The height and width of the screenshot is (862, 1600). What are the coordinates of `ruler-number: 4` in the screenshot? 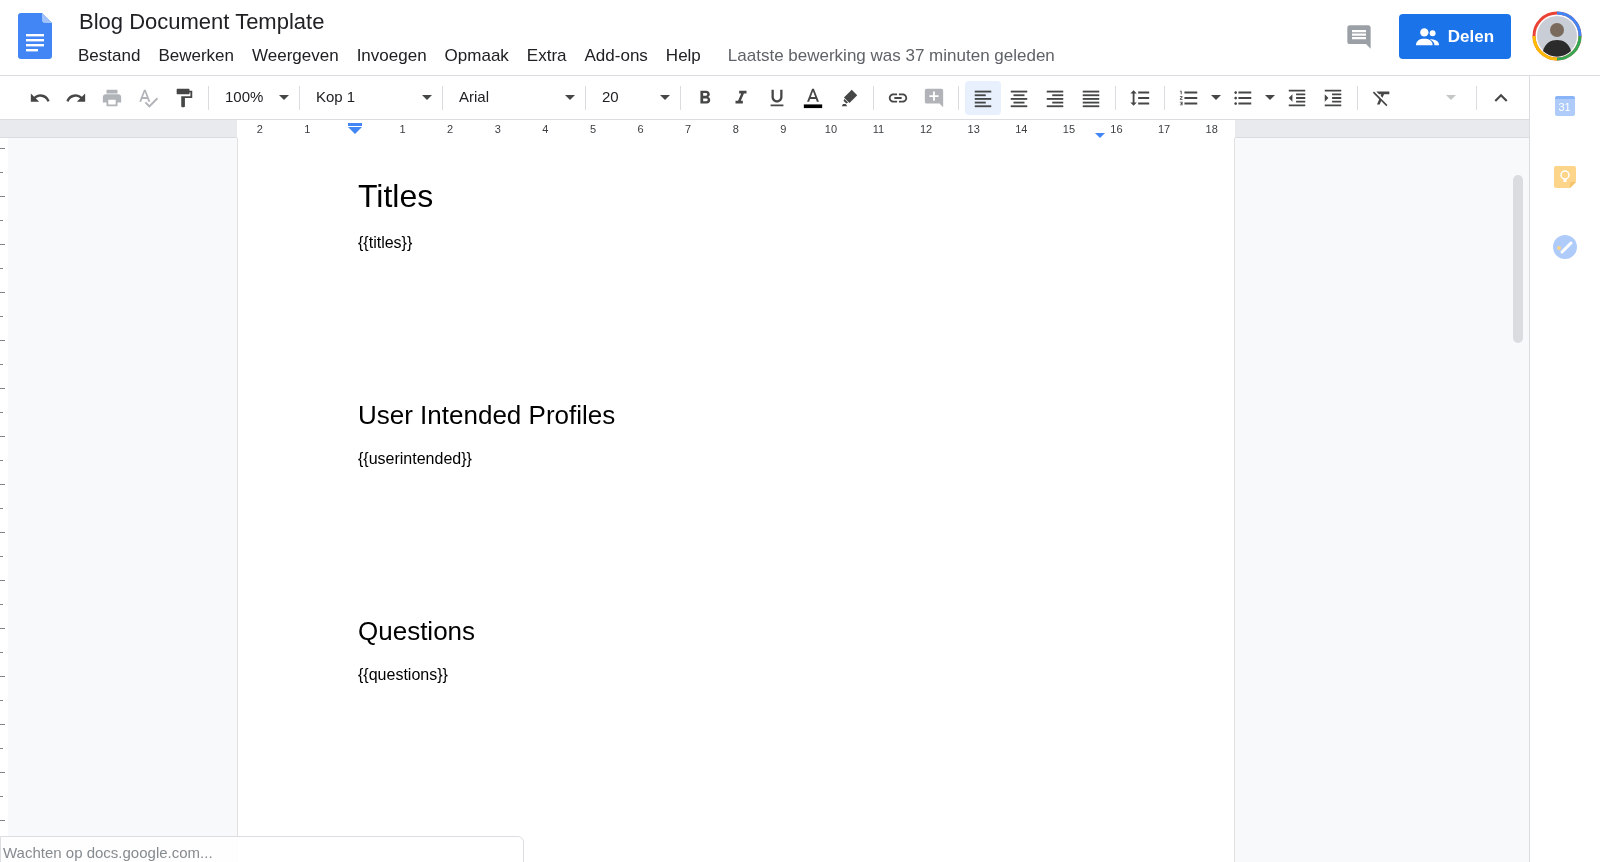 It's located at (545, 129).